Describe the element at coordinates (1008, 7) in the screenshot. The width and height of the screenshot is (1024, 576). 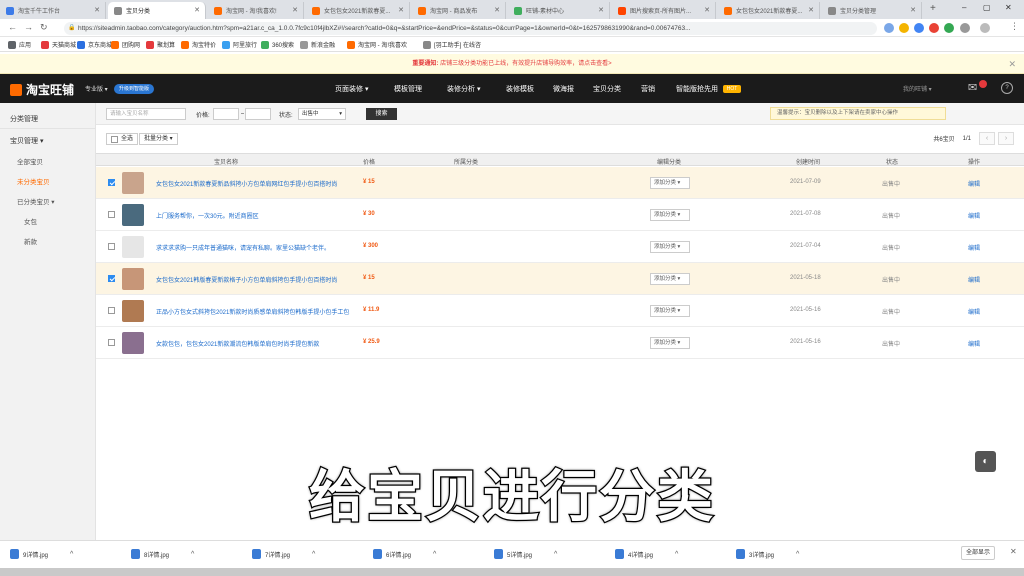
I see `close-window-icon: ✕` at that location.